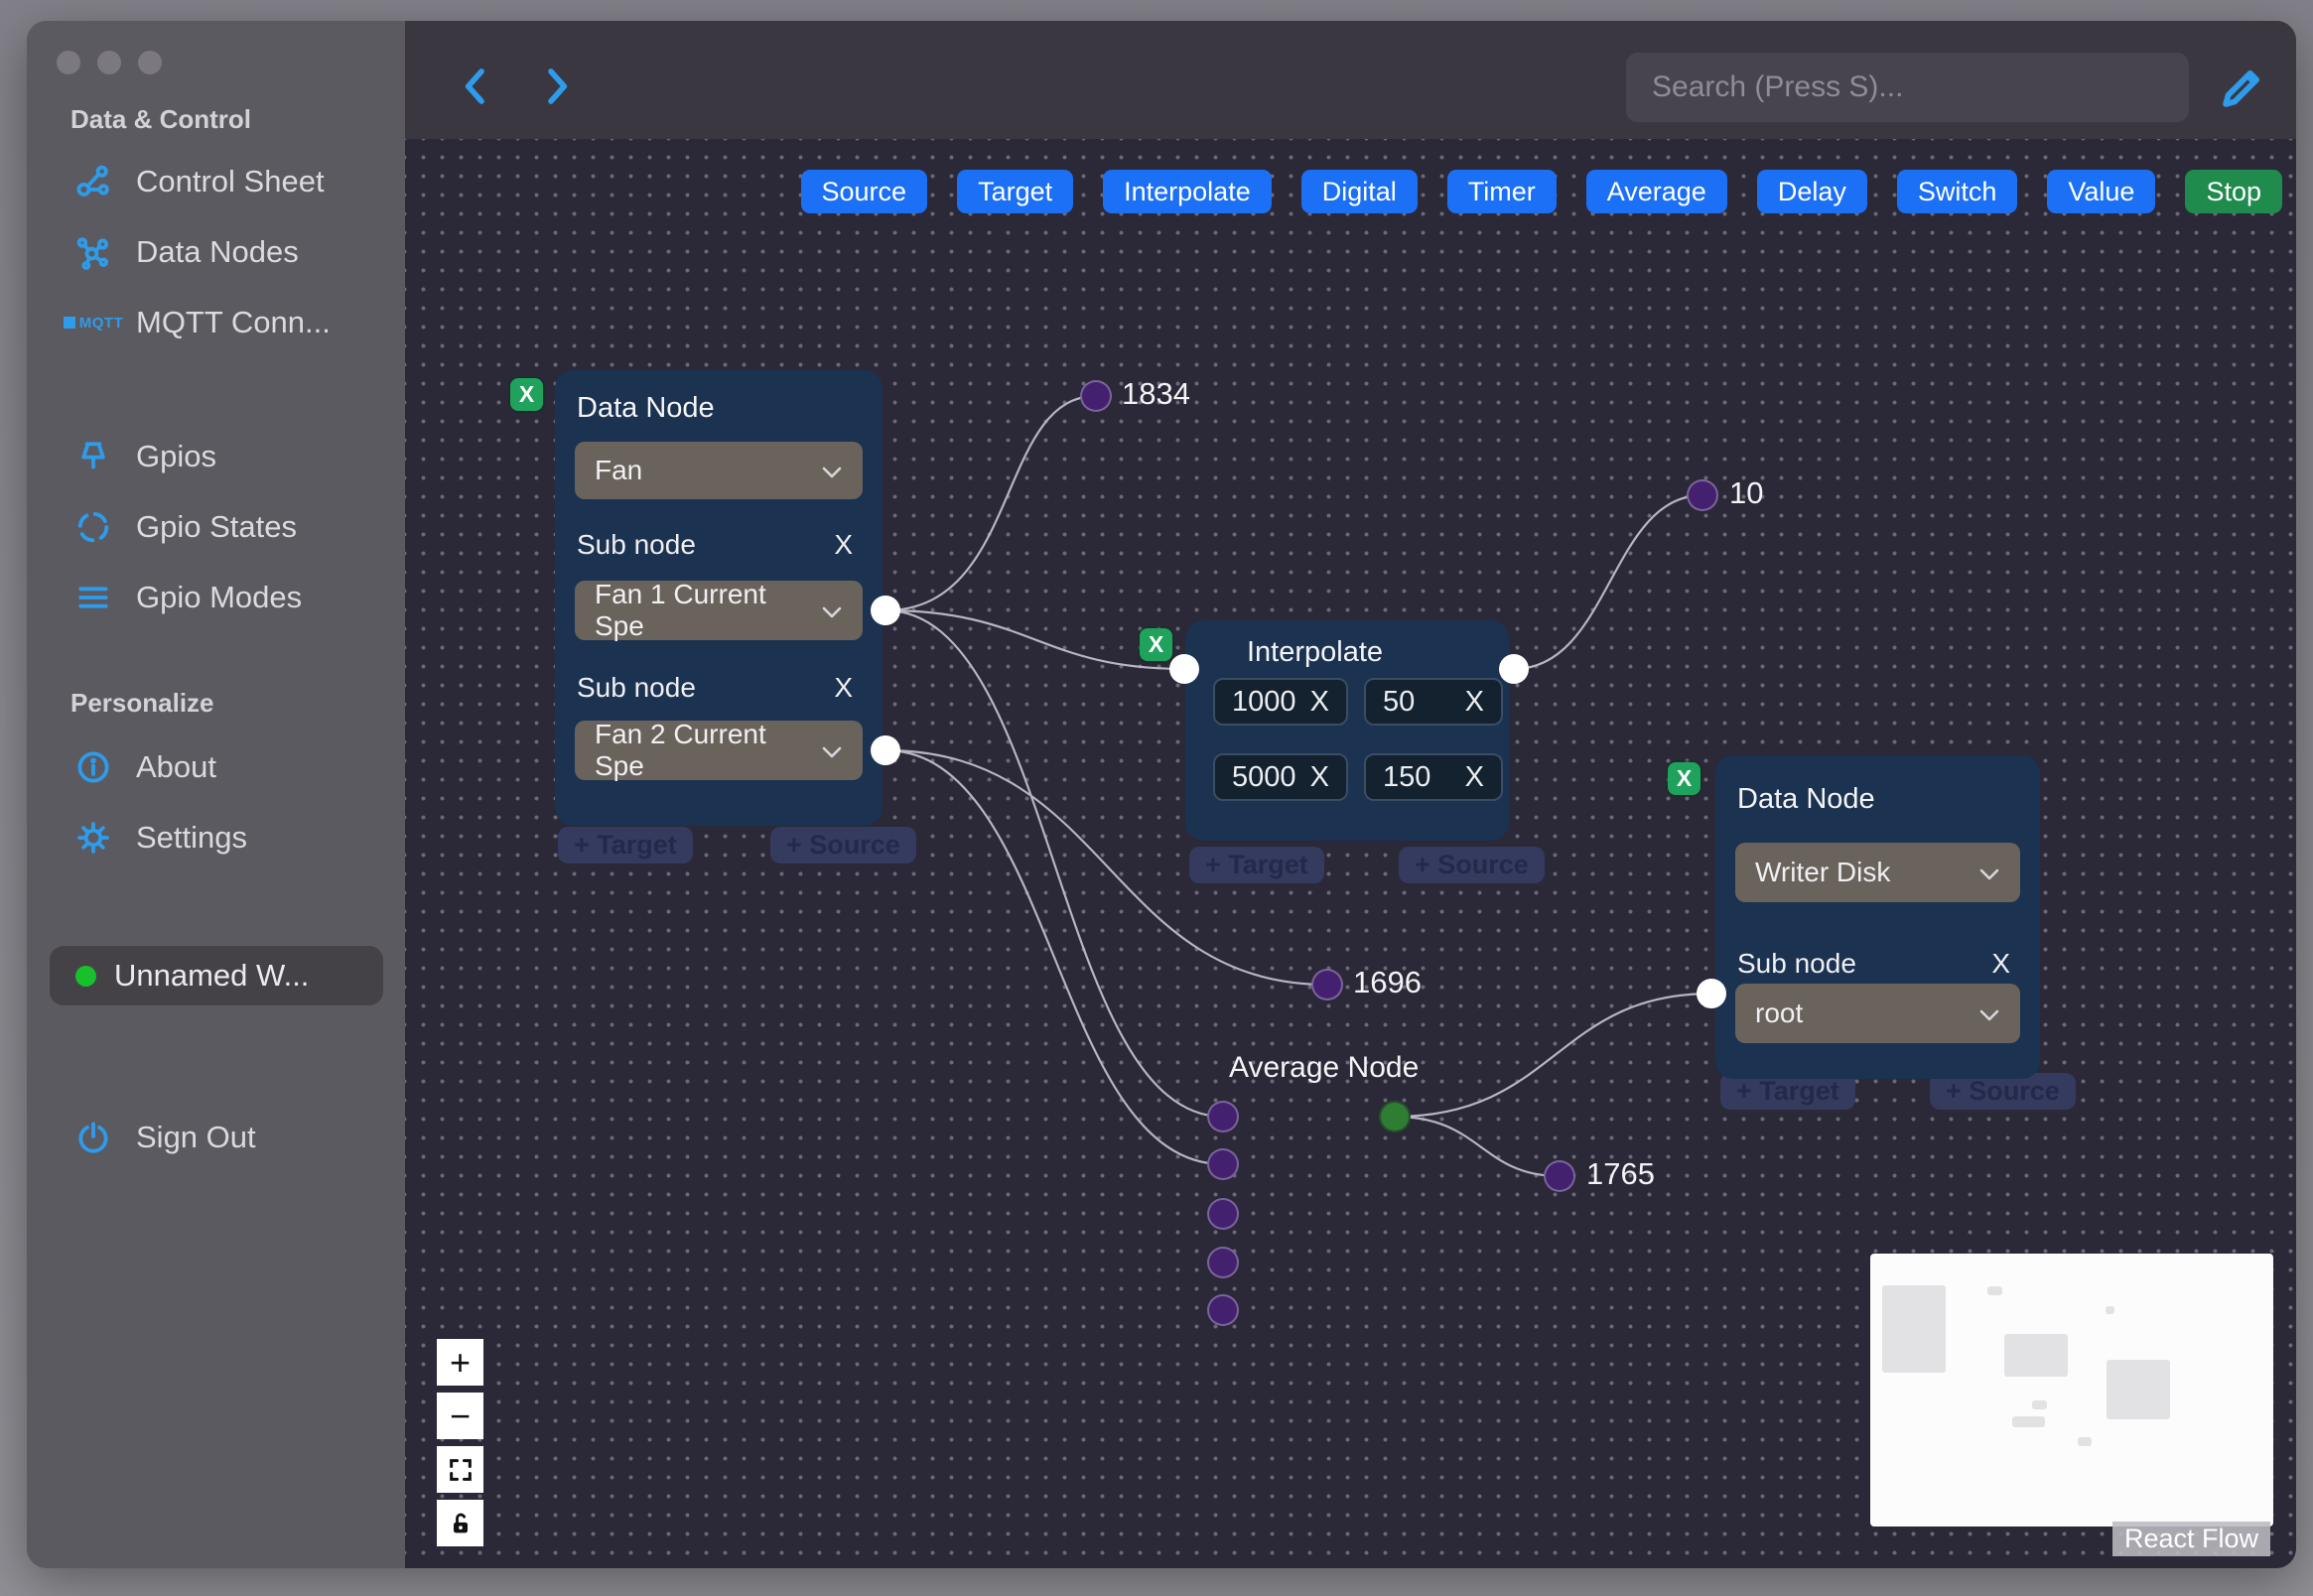  I want to click on info-icon, so click(93, 767).